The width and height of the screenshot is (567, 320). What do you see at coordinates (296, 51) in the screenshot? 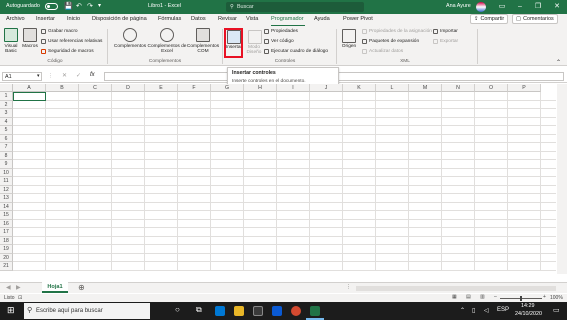
I see `ejecutar-cuadro-button: Ejecutar cuadro de diálogo` at bounding box center [296, 51].